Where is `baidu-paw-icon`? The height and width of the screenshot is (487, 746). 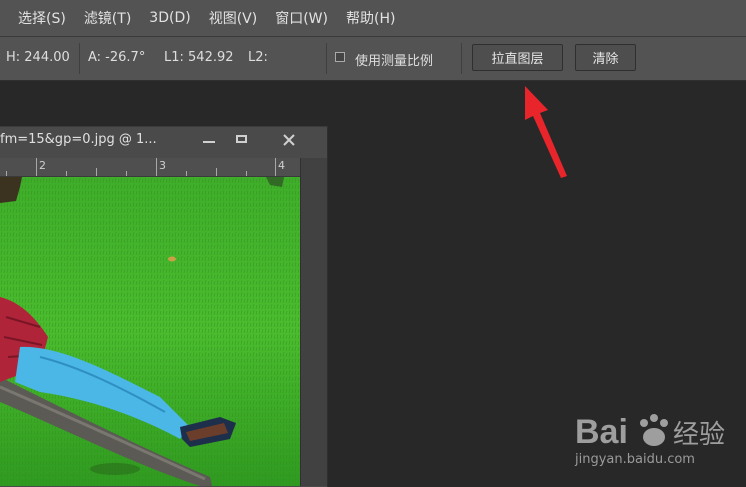 baidu-paw-icon is located at coordinates (654, 430).